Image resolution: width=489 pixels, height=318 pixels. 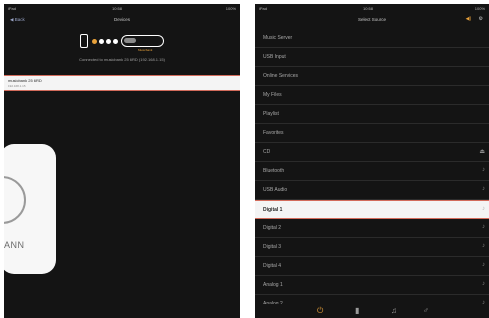 What do you see at coordinates (372, 228) in the screenshot?
I see `source-item: Digital 2 ♪` at bounding box center [372, 228].